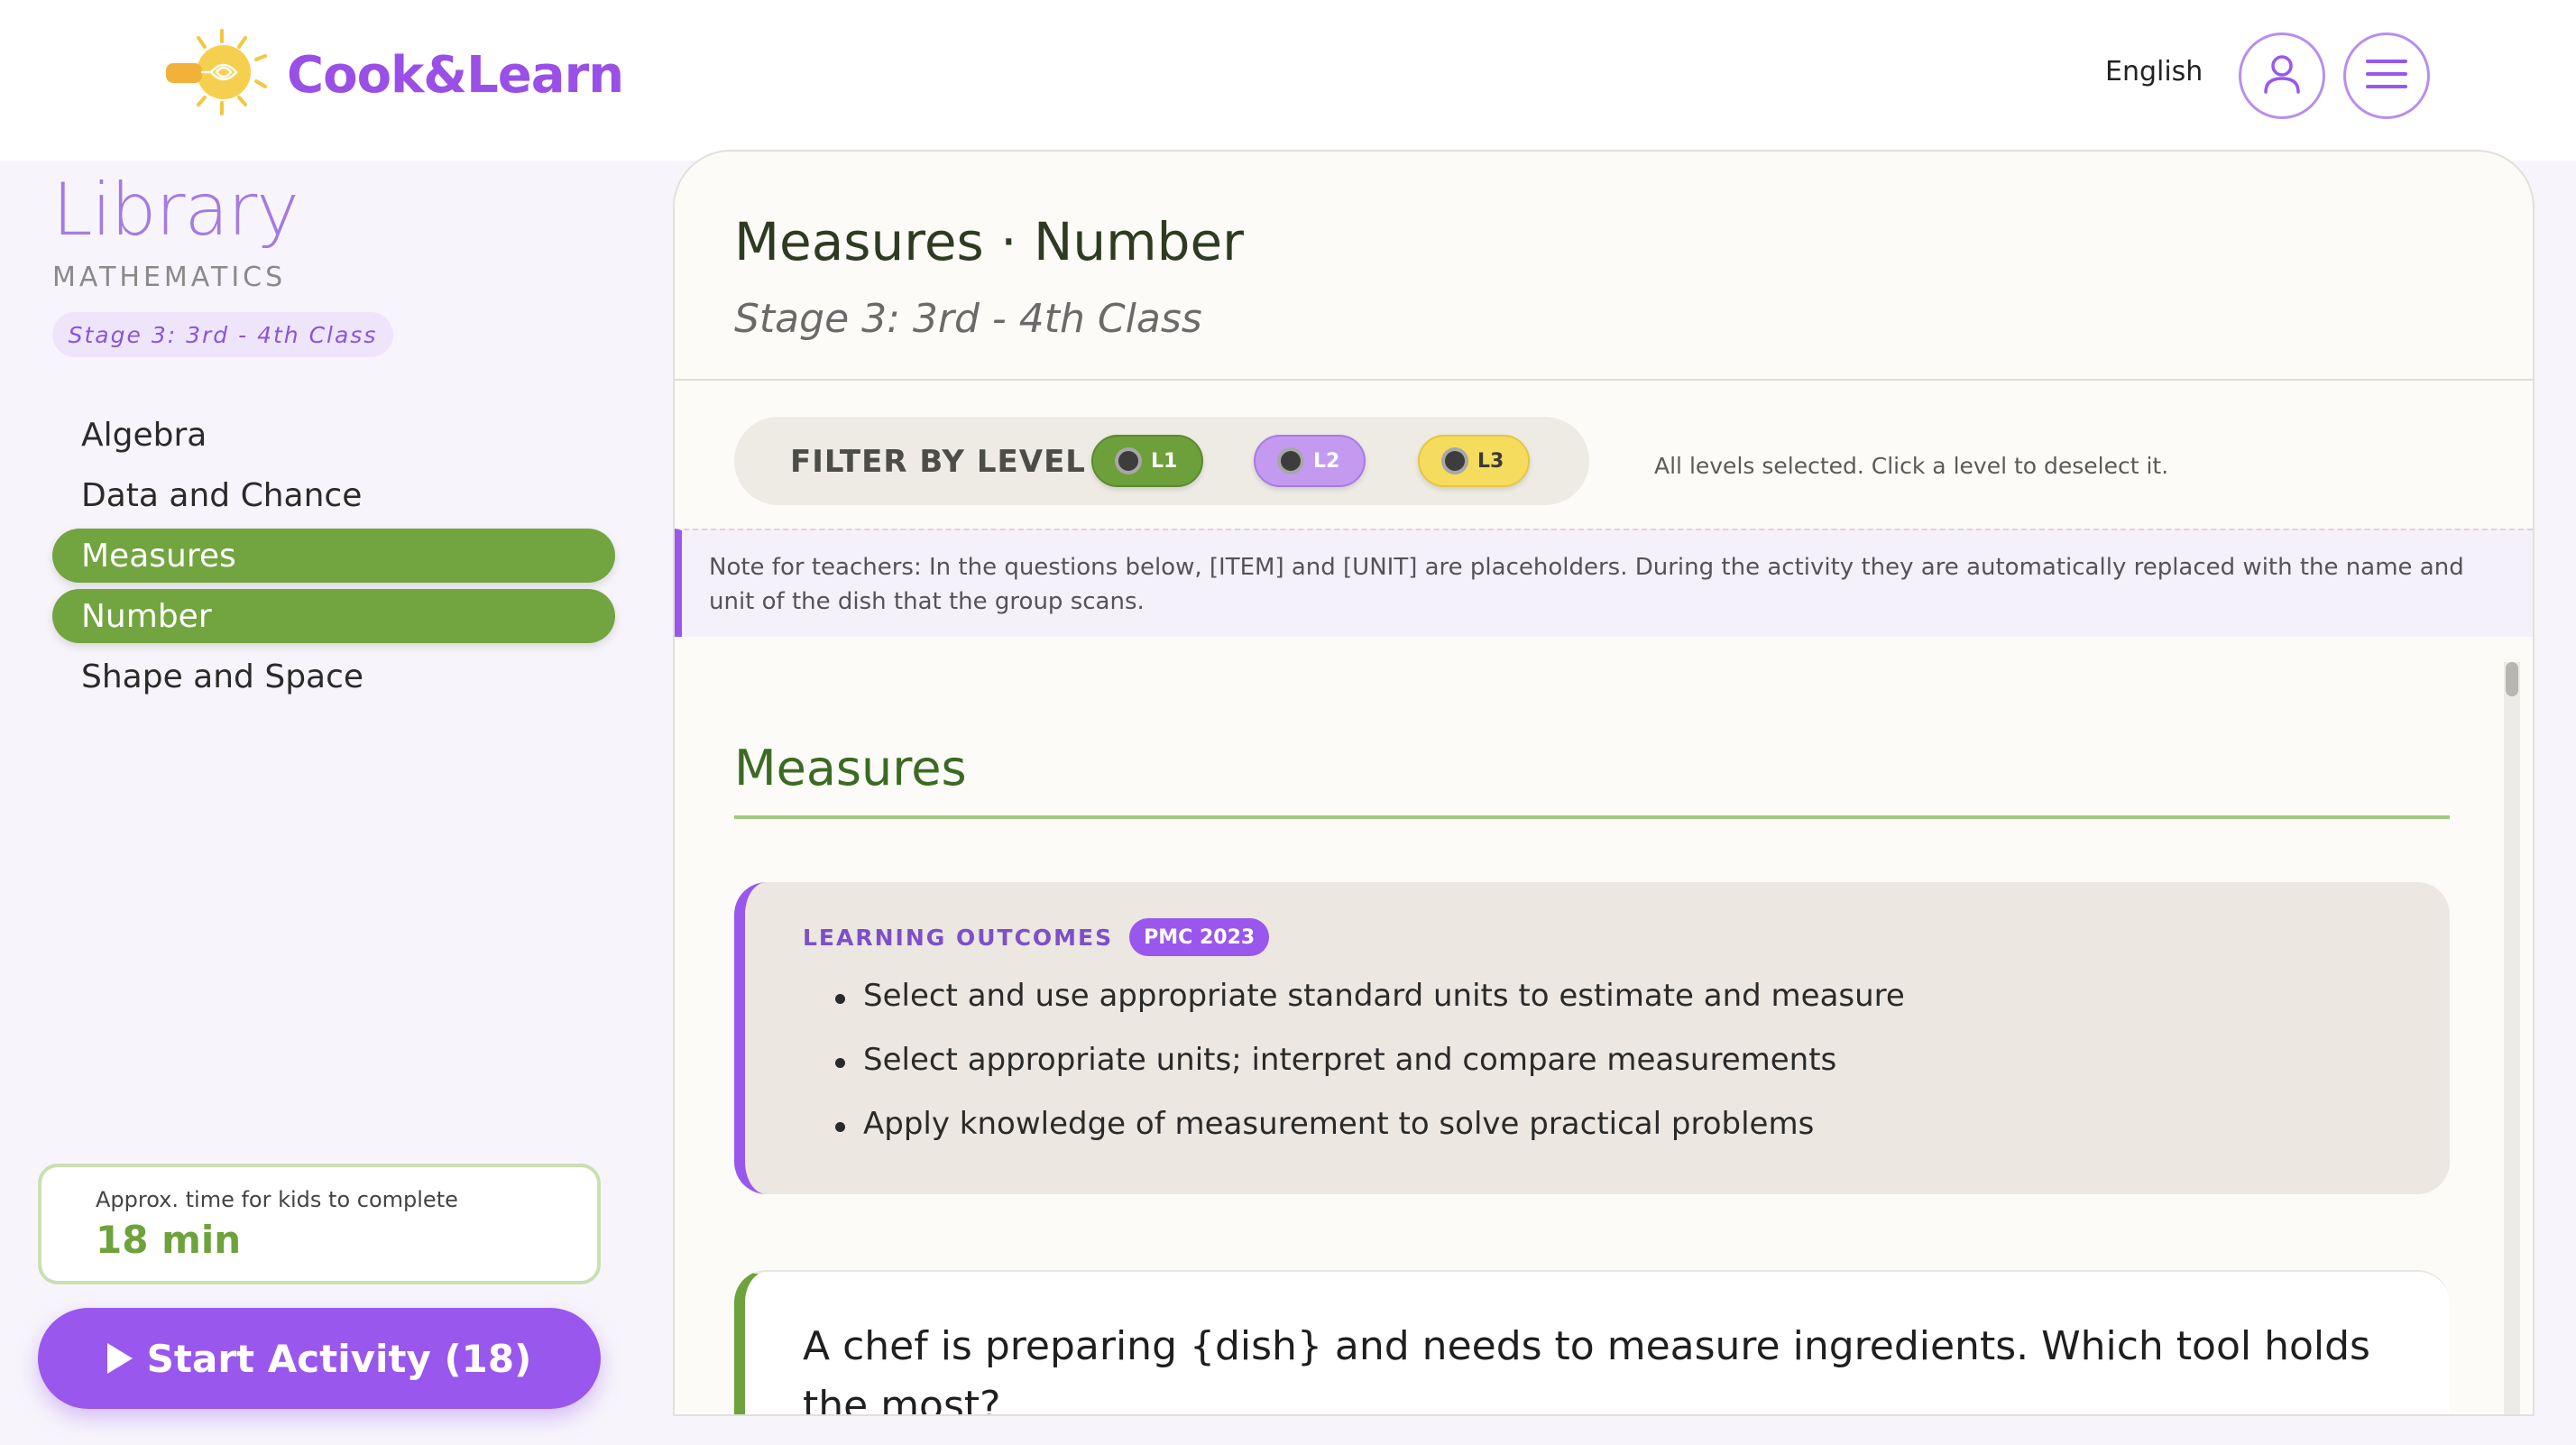 The height and width of the screenshot is (1445, 2576). I want to click on top-header: Cook&Learn English, so click(1288, 81).